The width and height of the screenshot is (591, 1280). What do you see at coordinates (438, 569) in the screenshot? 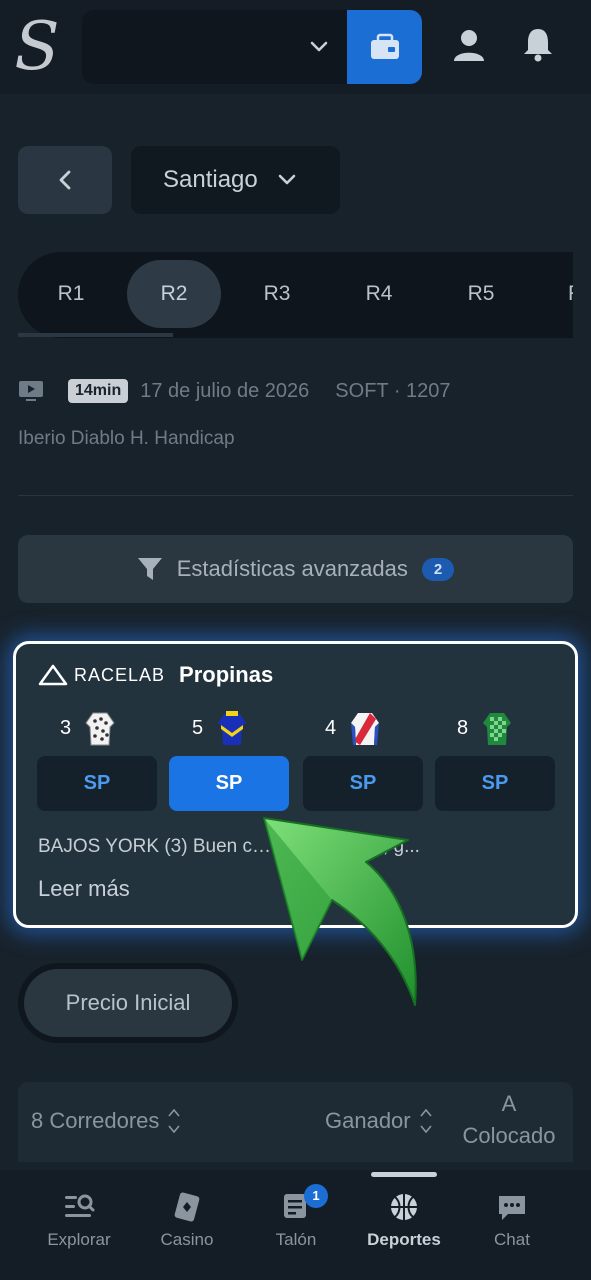
I see `stats-count-badge: 2` at bounding box center [438, 569].